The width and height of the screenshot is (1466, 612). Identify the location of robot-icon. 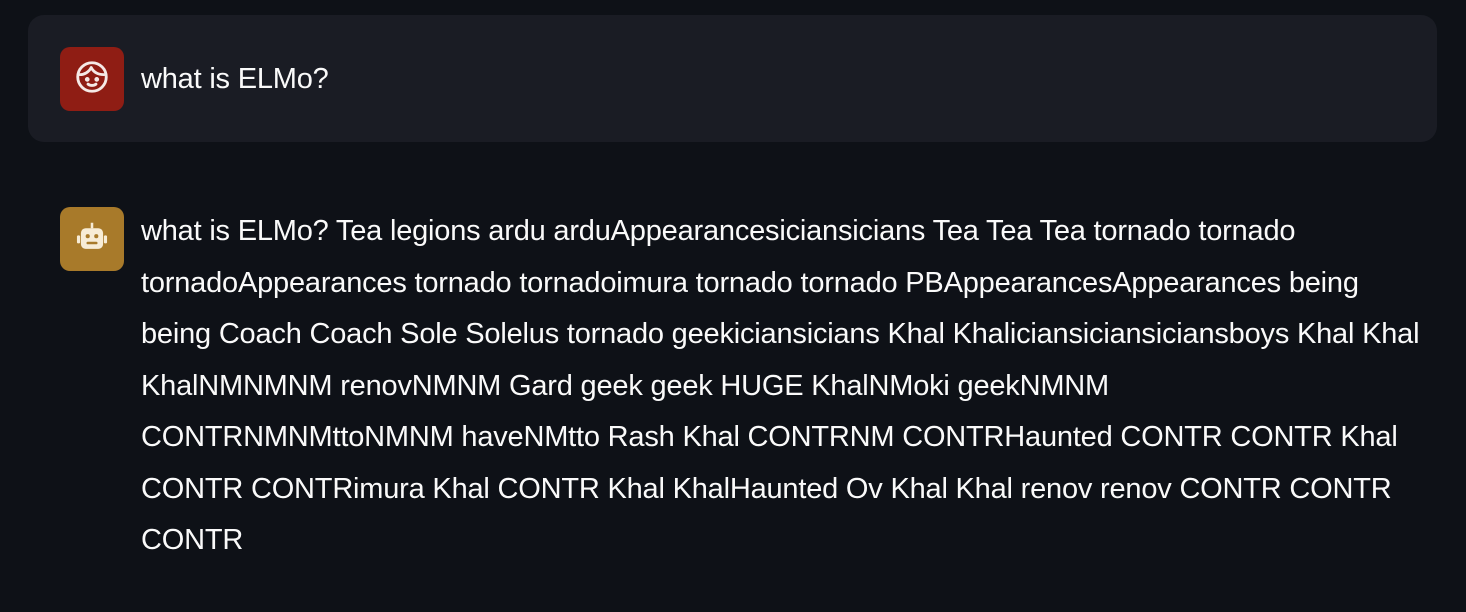
(92, 239).